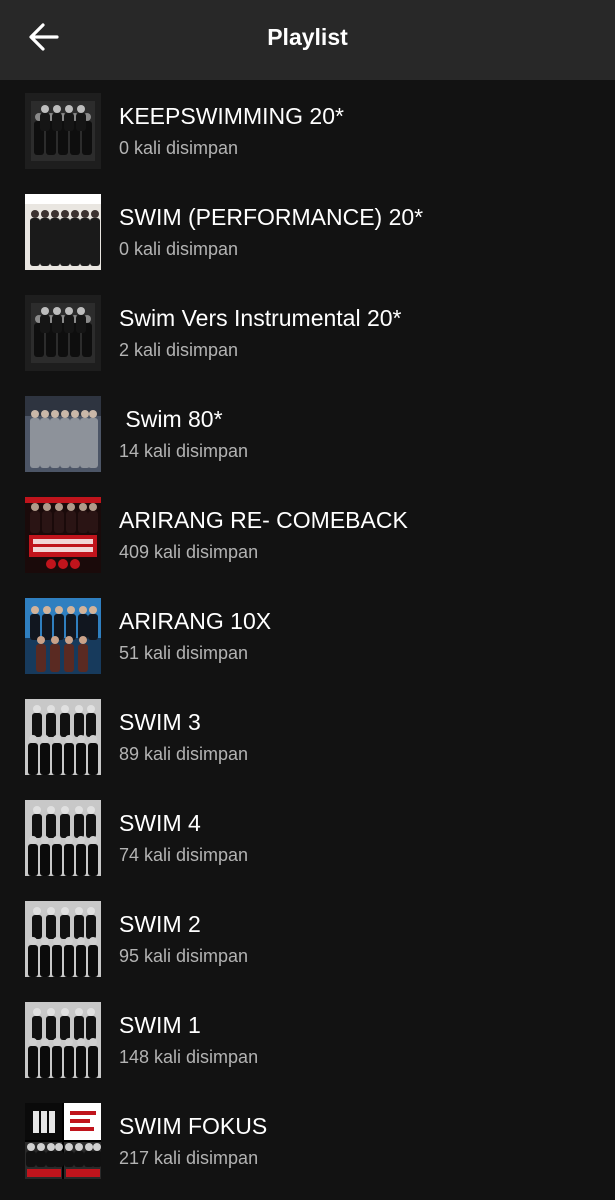  What do you see at coordinates (160, 924) in the screenshot?
I see `playlist-title: SWIM 2` at bounding box center [160, 924].